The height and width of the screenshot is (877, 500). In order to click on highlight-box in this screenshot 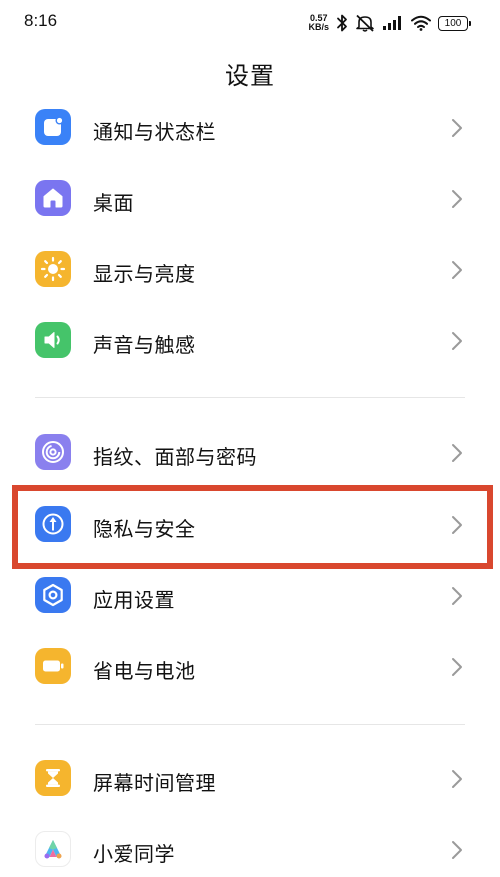, I will do `click(252, 527)`.